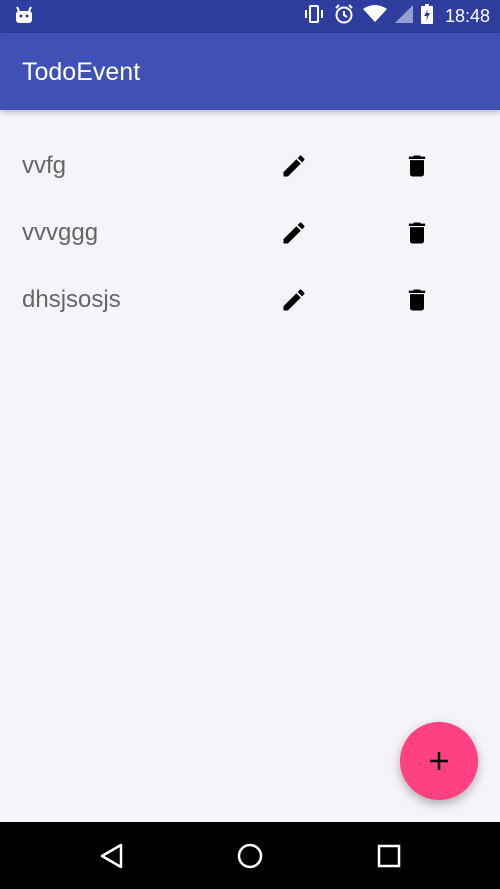  What do you see at coordinates (314, 16) in the screenshot?
I see `vibrate-icon` at bounding box center [314, 16].